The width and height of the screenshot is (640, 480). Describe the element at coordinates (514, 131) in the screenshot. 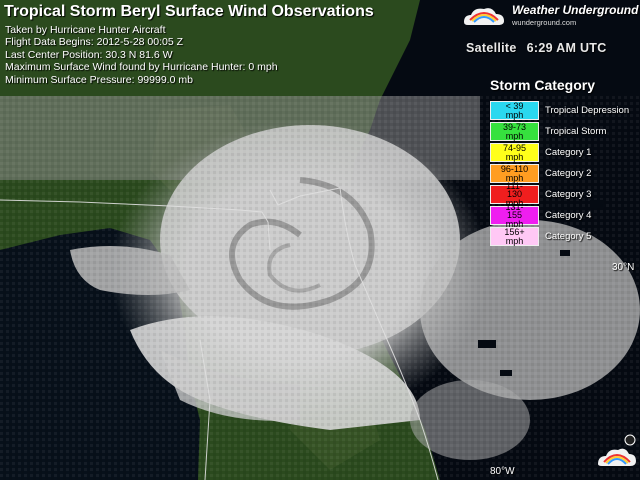

I see `legend-swatch: 39-73 mph` at that location.